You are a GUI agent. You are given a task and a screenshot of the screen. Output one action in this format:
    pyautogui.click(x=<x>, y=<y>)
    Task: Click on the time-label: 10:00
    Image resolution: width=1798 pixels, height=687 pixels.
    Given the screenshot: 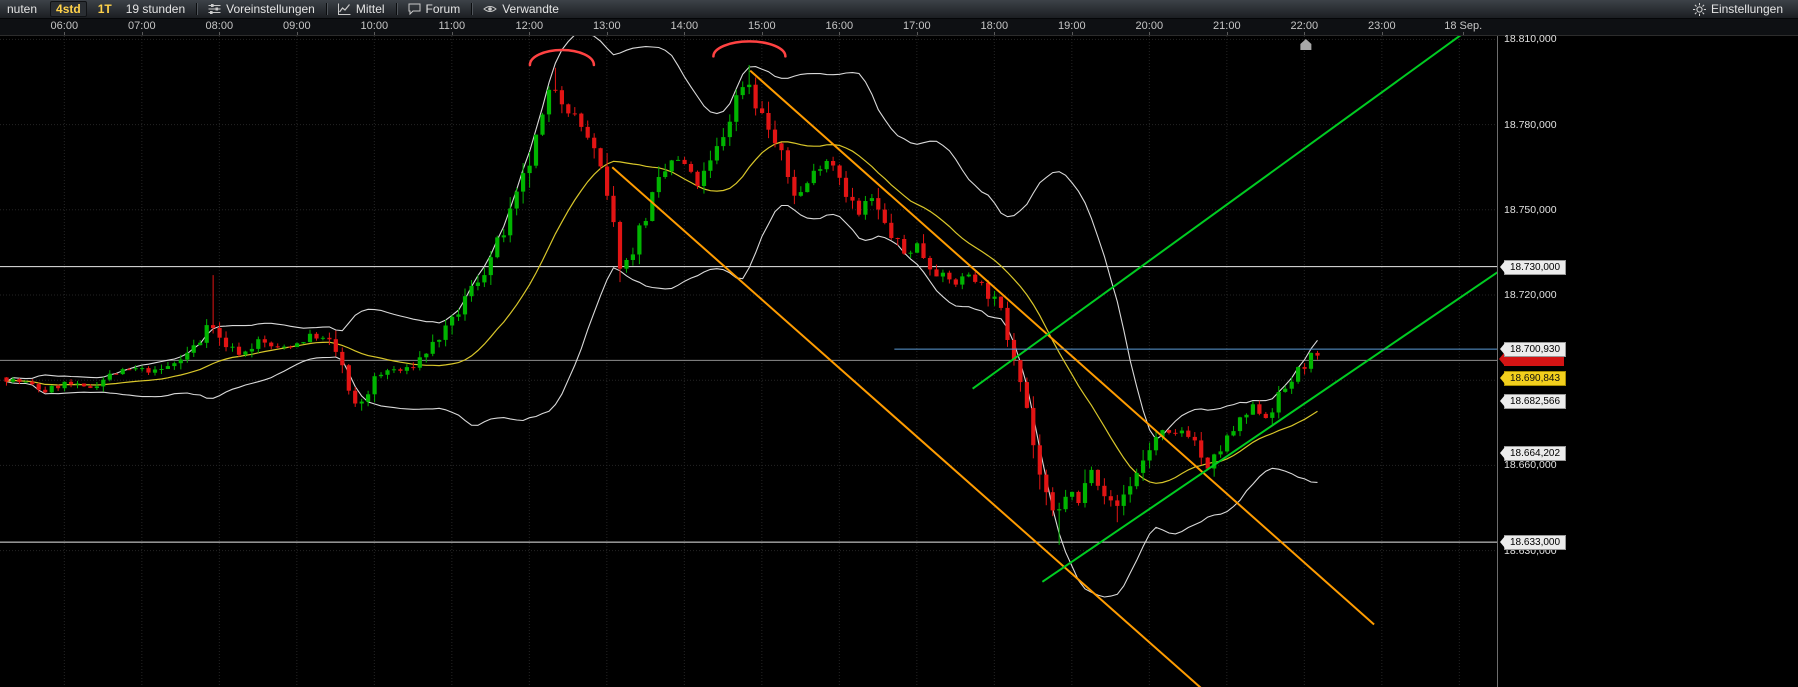 What is the action you would take?
    pyautogui.click(x=374, y=26)
    